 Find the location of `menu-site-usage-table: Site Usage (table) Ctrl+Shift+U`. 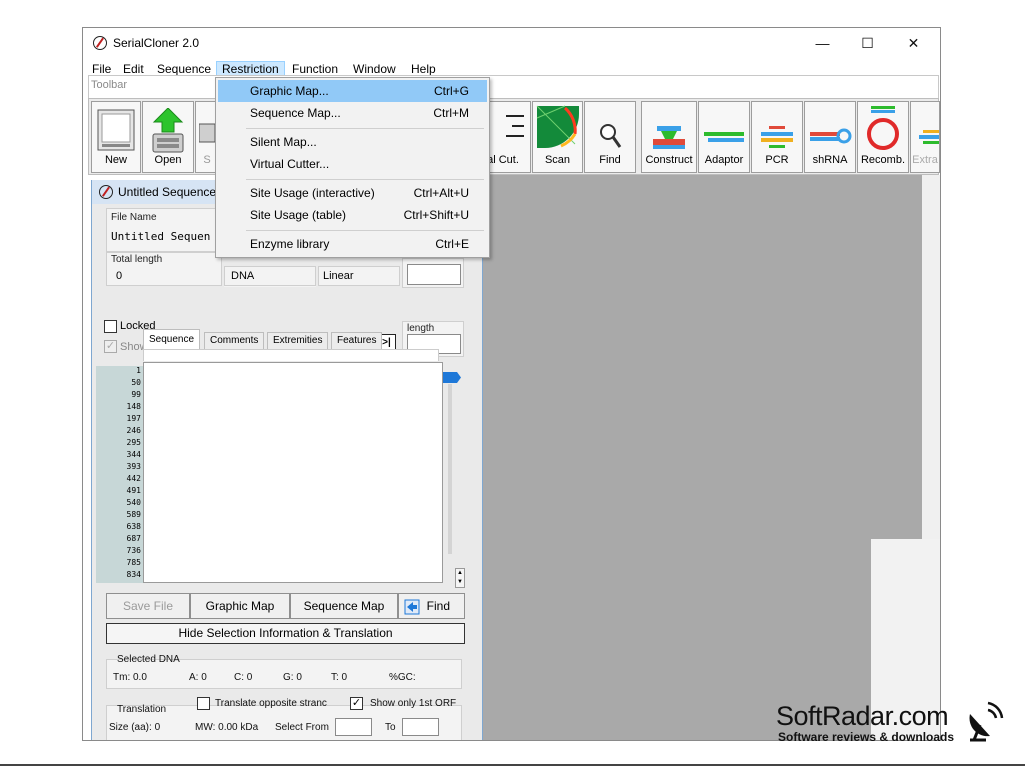

menu-site-usage-table: Site Usage (table) Ctrl+Shift+U is located at coordinates (352, 215).